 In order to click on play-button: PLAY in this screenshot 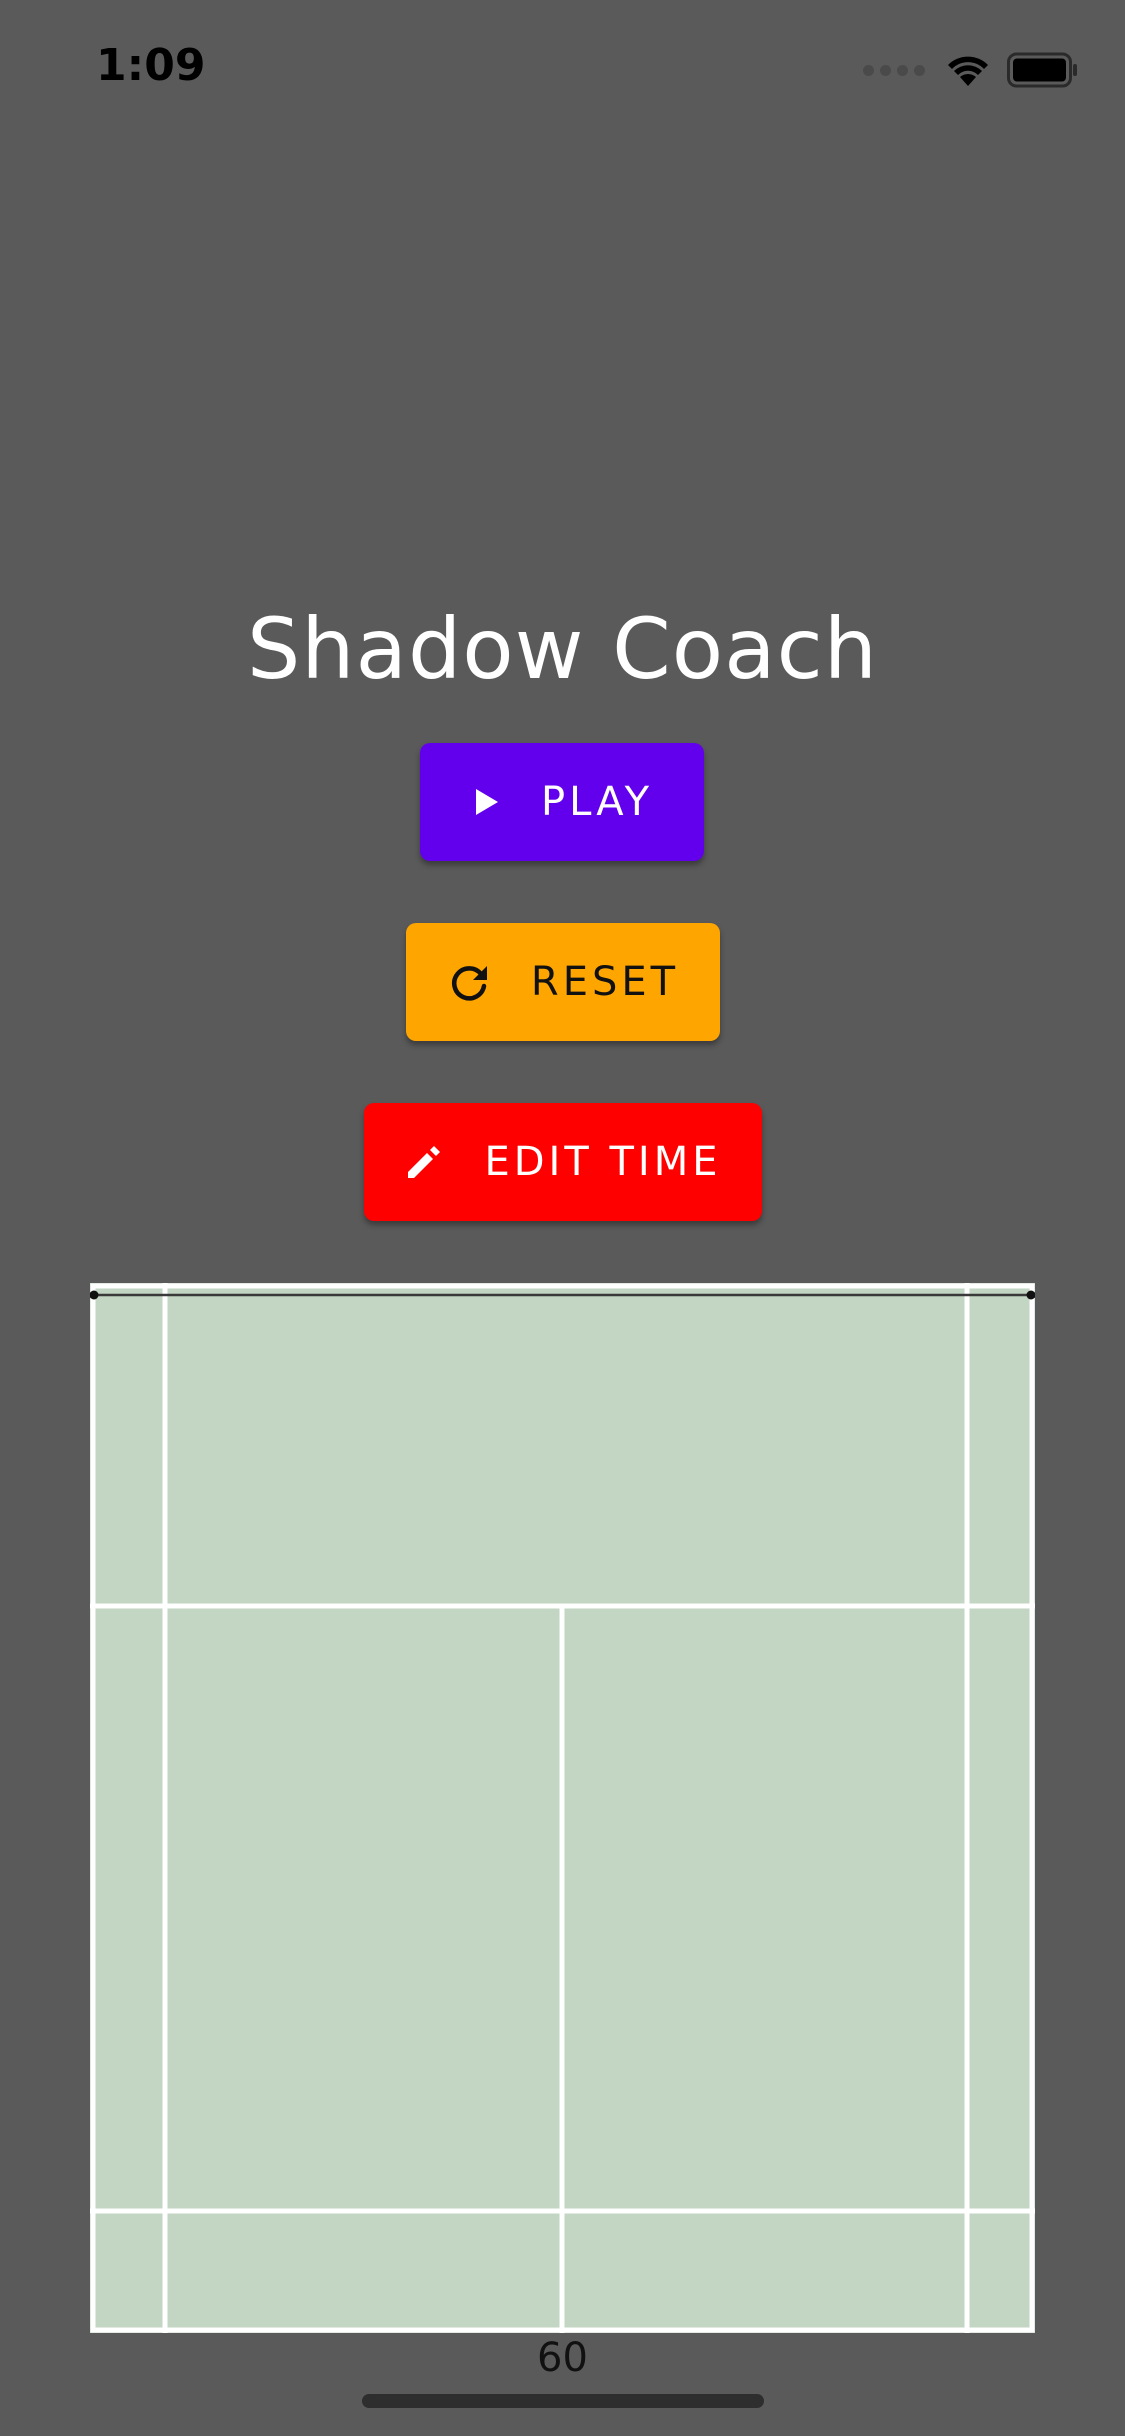, I will do `click(562, 802)`.